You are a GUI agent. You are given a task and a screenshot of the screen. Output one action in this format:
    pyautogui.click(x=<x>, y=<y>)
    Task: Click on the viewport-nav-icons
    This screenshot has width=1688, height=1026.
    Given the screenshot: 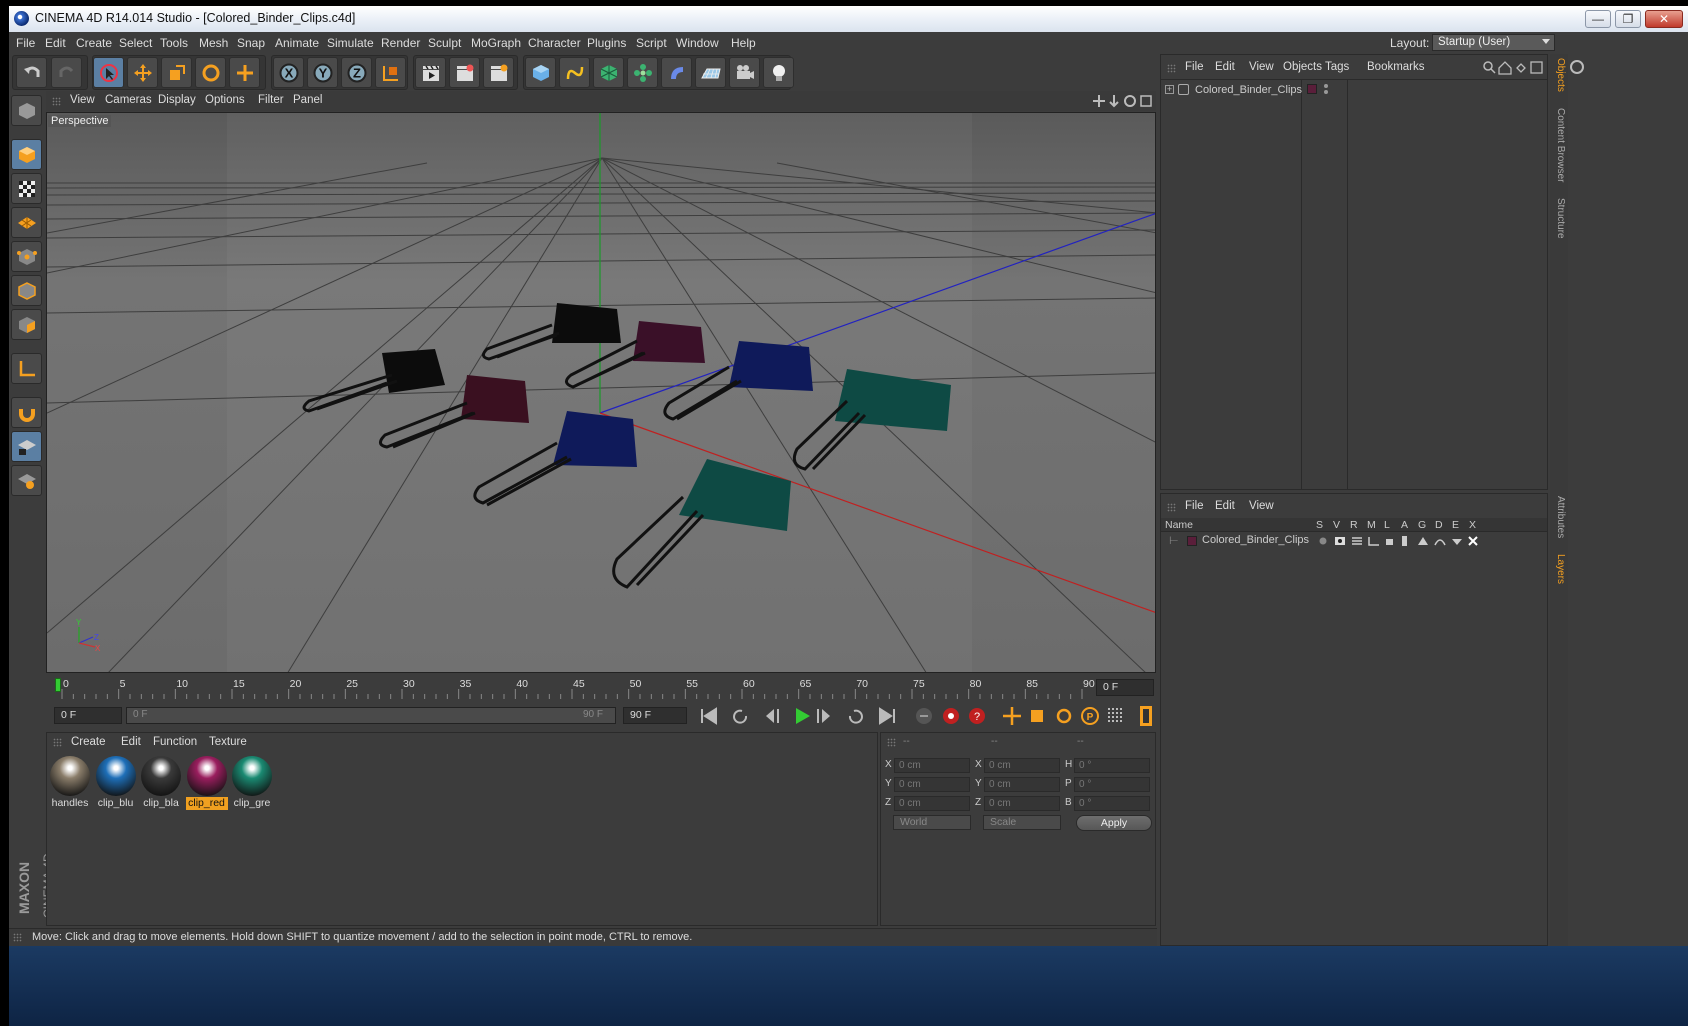 What is the action you would take?
    pyautogui.click(x=1122, y=101)
    